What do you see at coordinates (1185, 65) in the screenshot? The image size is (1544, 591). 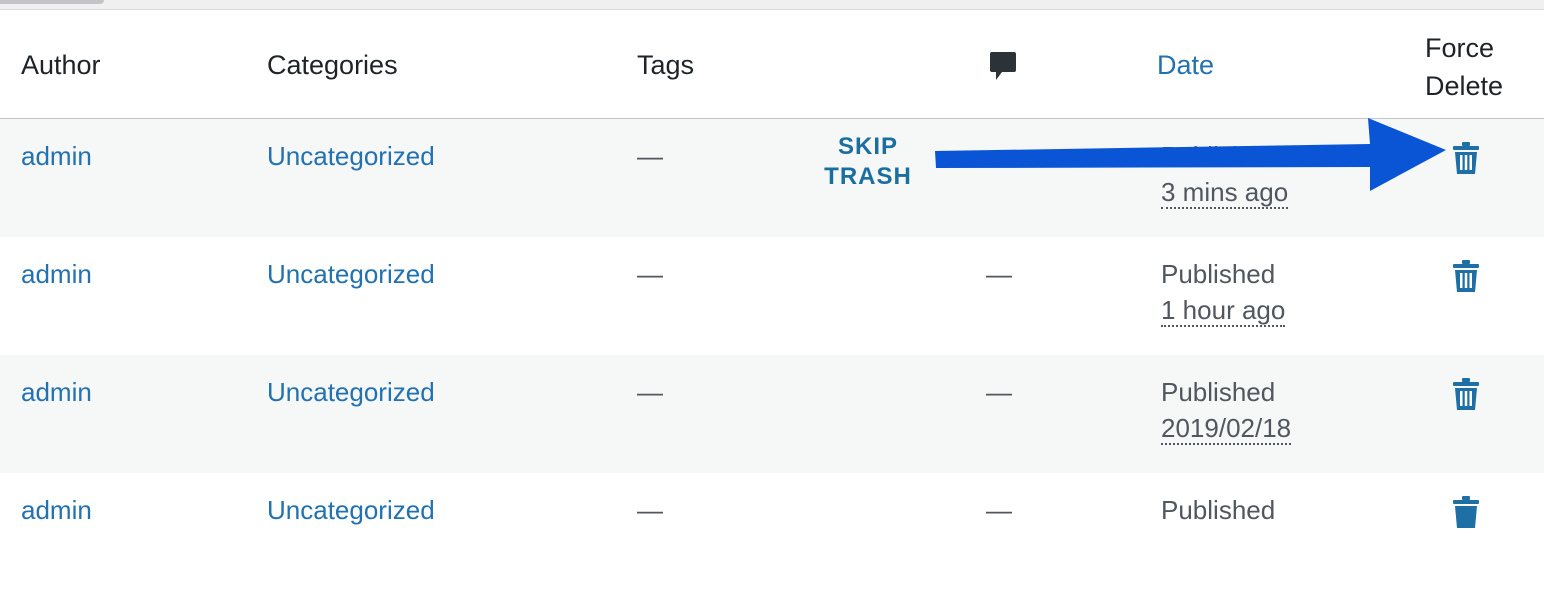 I see `column-header-date: Date` at bounding box center [1185, 65].